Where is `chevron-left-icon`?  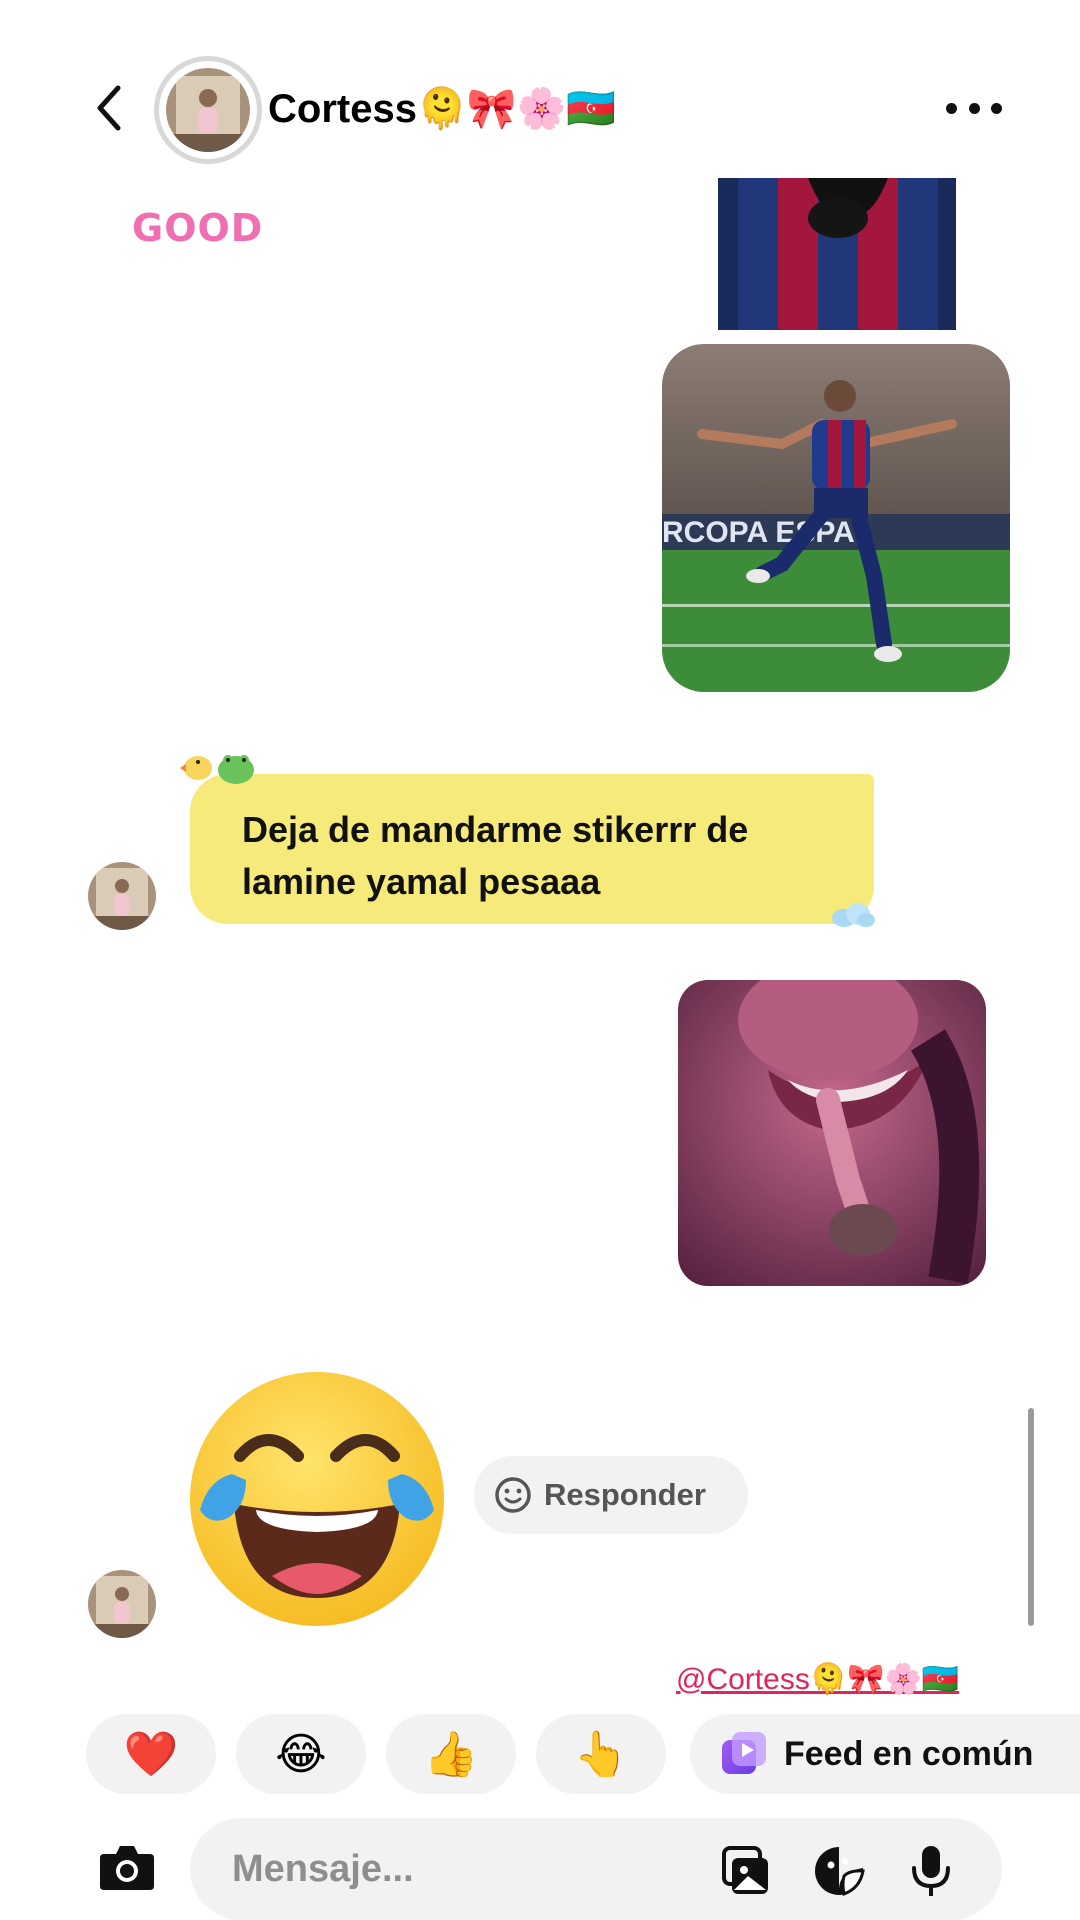
chevron-left-icon is located at coordinates (109, 108).